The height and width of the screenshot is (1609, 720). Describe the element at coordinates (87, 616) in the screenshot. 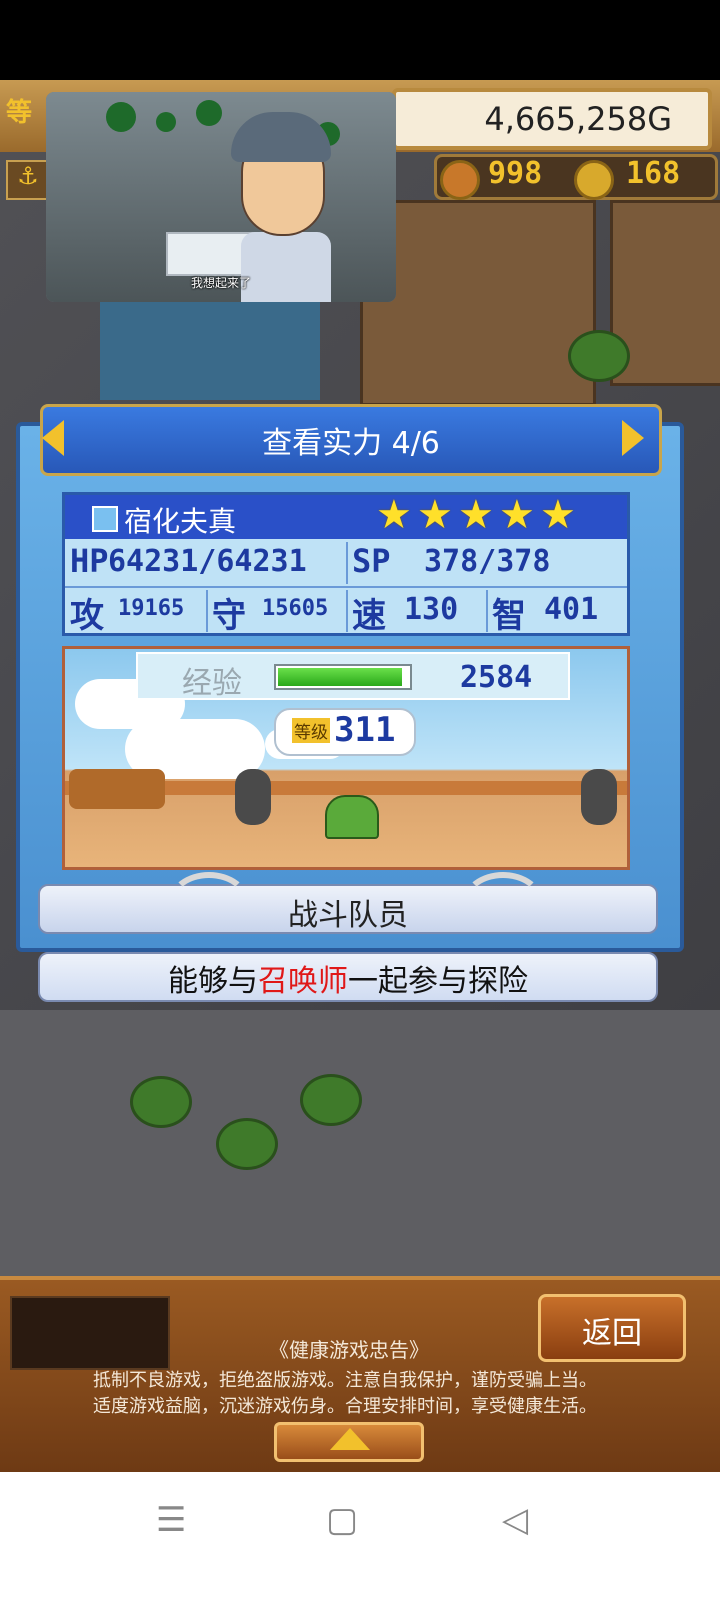

I see `attack-label: 攻` at that location.